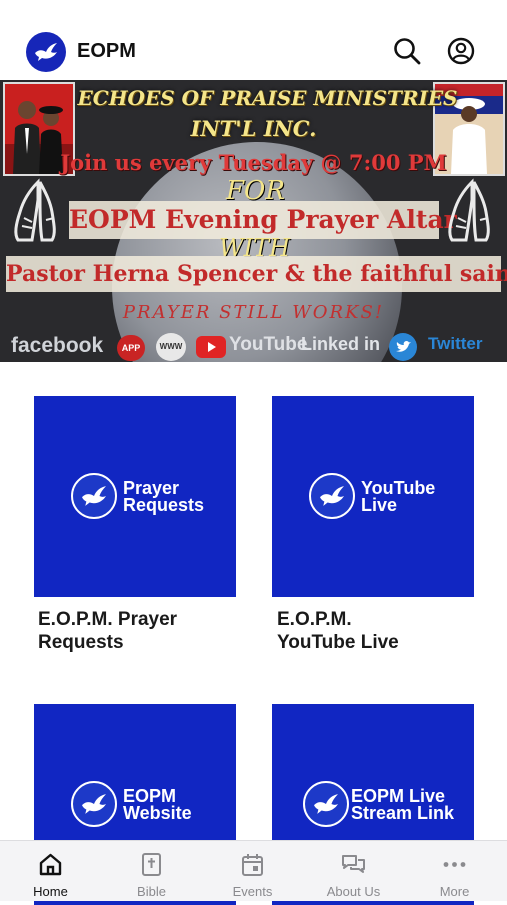 This screenshot has width=507, height=905. Describe the element at coordinates (341, 344) in the screenshot. I see `linkedin-label: Linked in` at that location.